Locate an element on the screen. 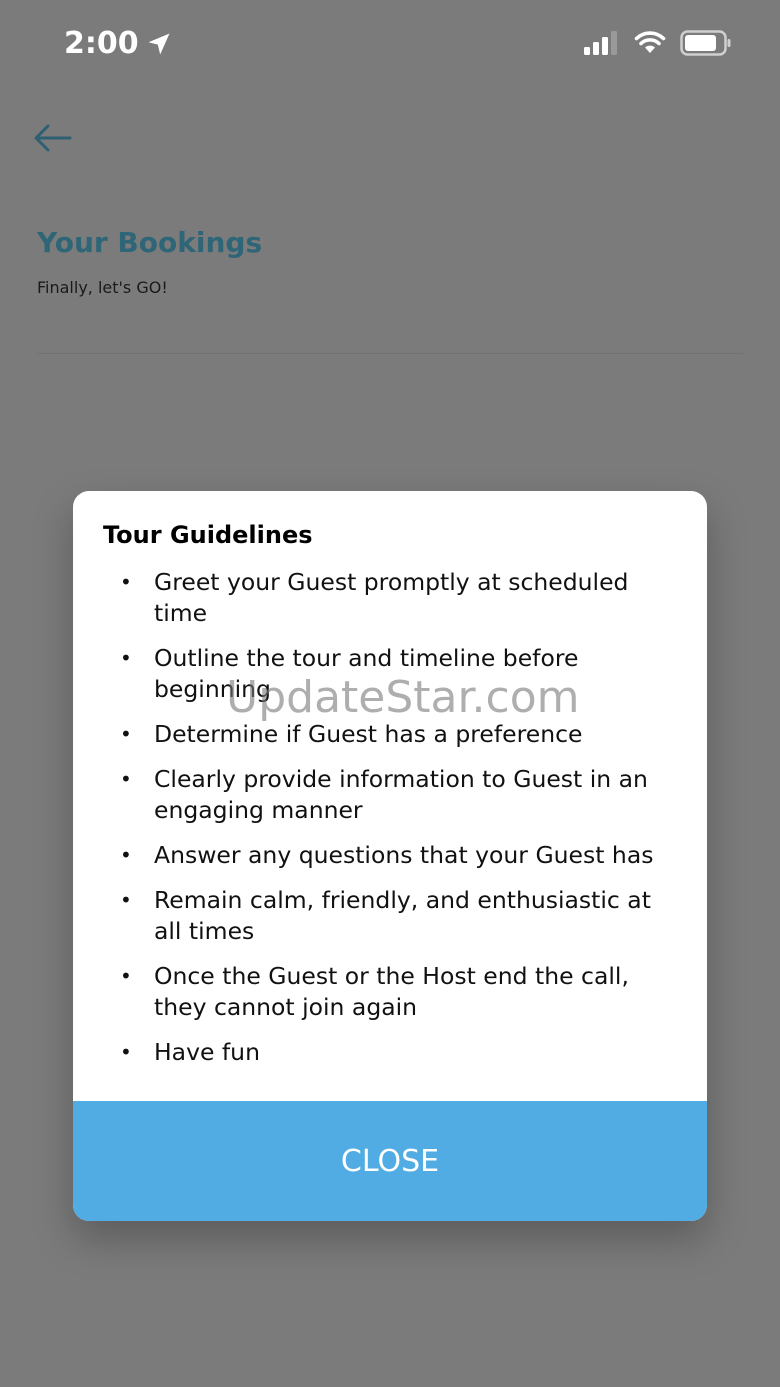 The width and height of the screenshot is (780, 1387). page-subtitle: Finally, let's GO! is located at coordinates (102, 287).